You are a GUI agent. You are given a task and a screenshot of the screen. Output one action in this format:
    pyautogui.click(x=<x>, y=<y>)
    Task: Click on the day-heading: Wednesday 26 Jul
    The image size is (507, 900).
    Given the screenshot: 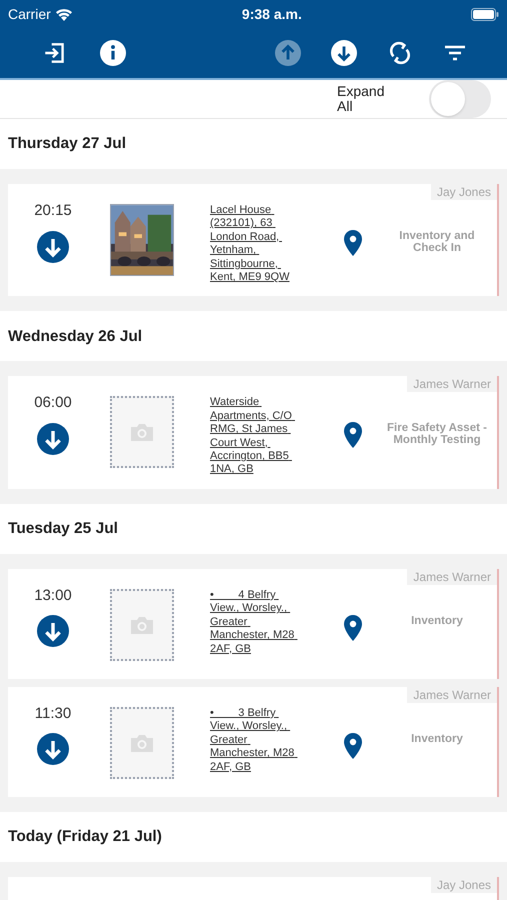 What is the action you would take?
    pyautogui.click(x=75, y=336)
    